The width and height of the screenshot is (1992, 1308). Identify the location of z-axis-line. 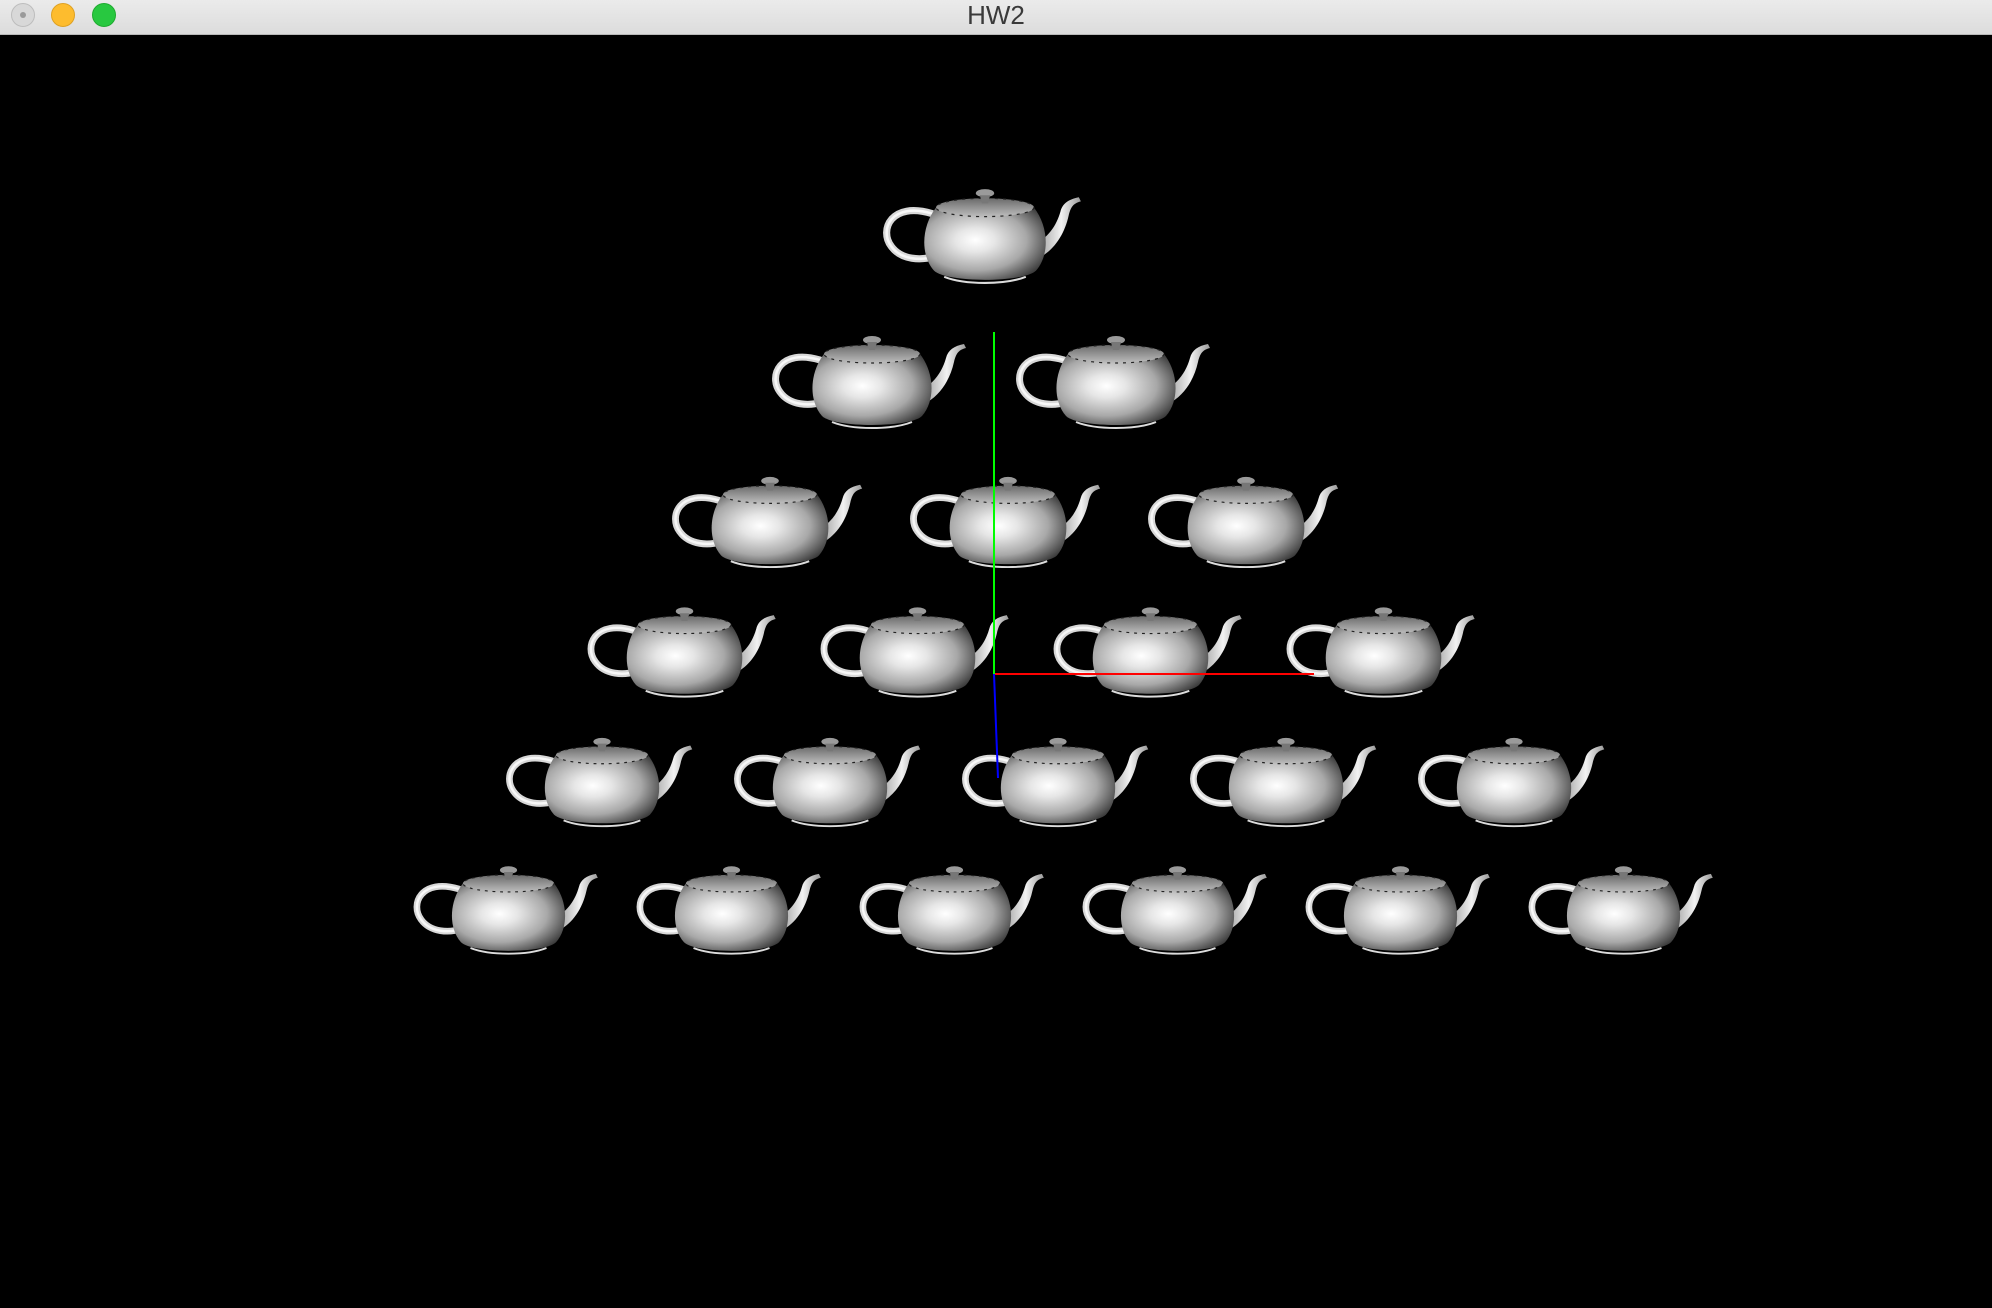
(996, 726).